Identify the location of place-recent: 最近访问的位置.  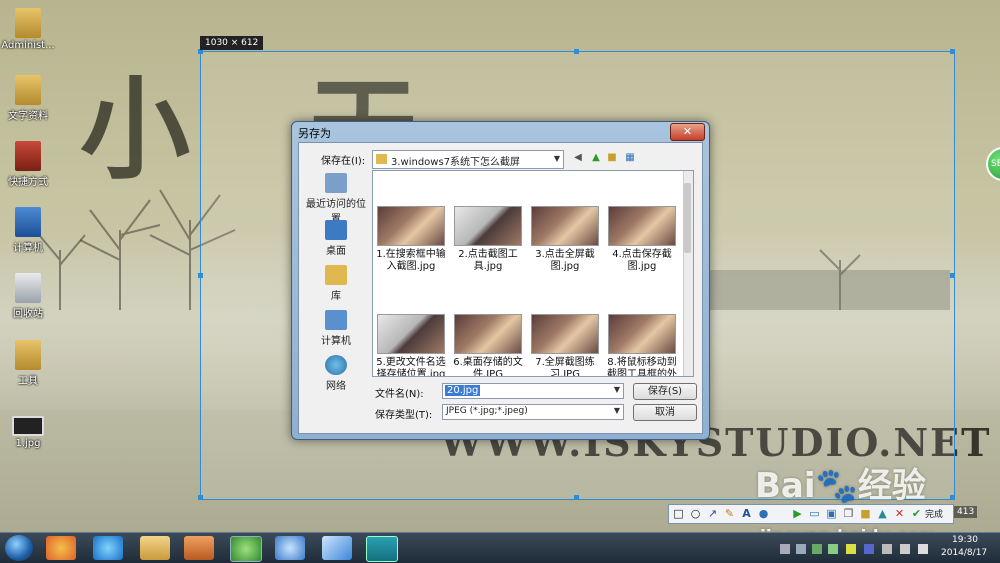
(336, 199).